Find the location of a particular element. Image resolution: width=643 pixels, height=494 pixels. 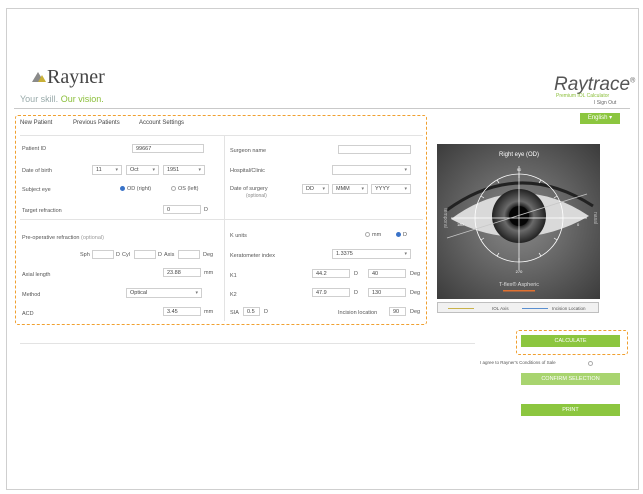

axis-legend: IOL Axis Incision Location is located at coordinates (518, 307).